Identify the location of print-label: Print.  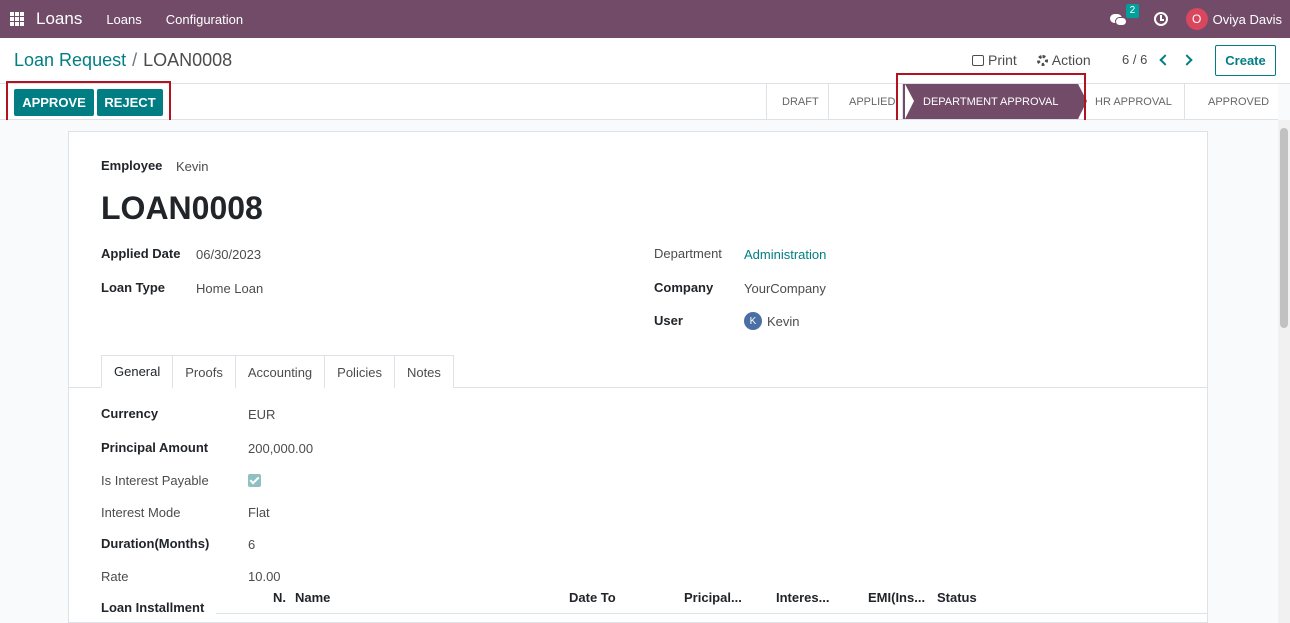
(1002, 60).